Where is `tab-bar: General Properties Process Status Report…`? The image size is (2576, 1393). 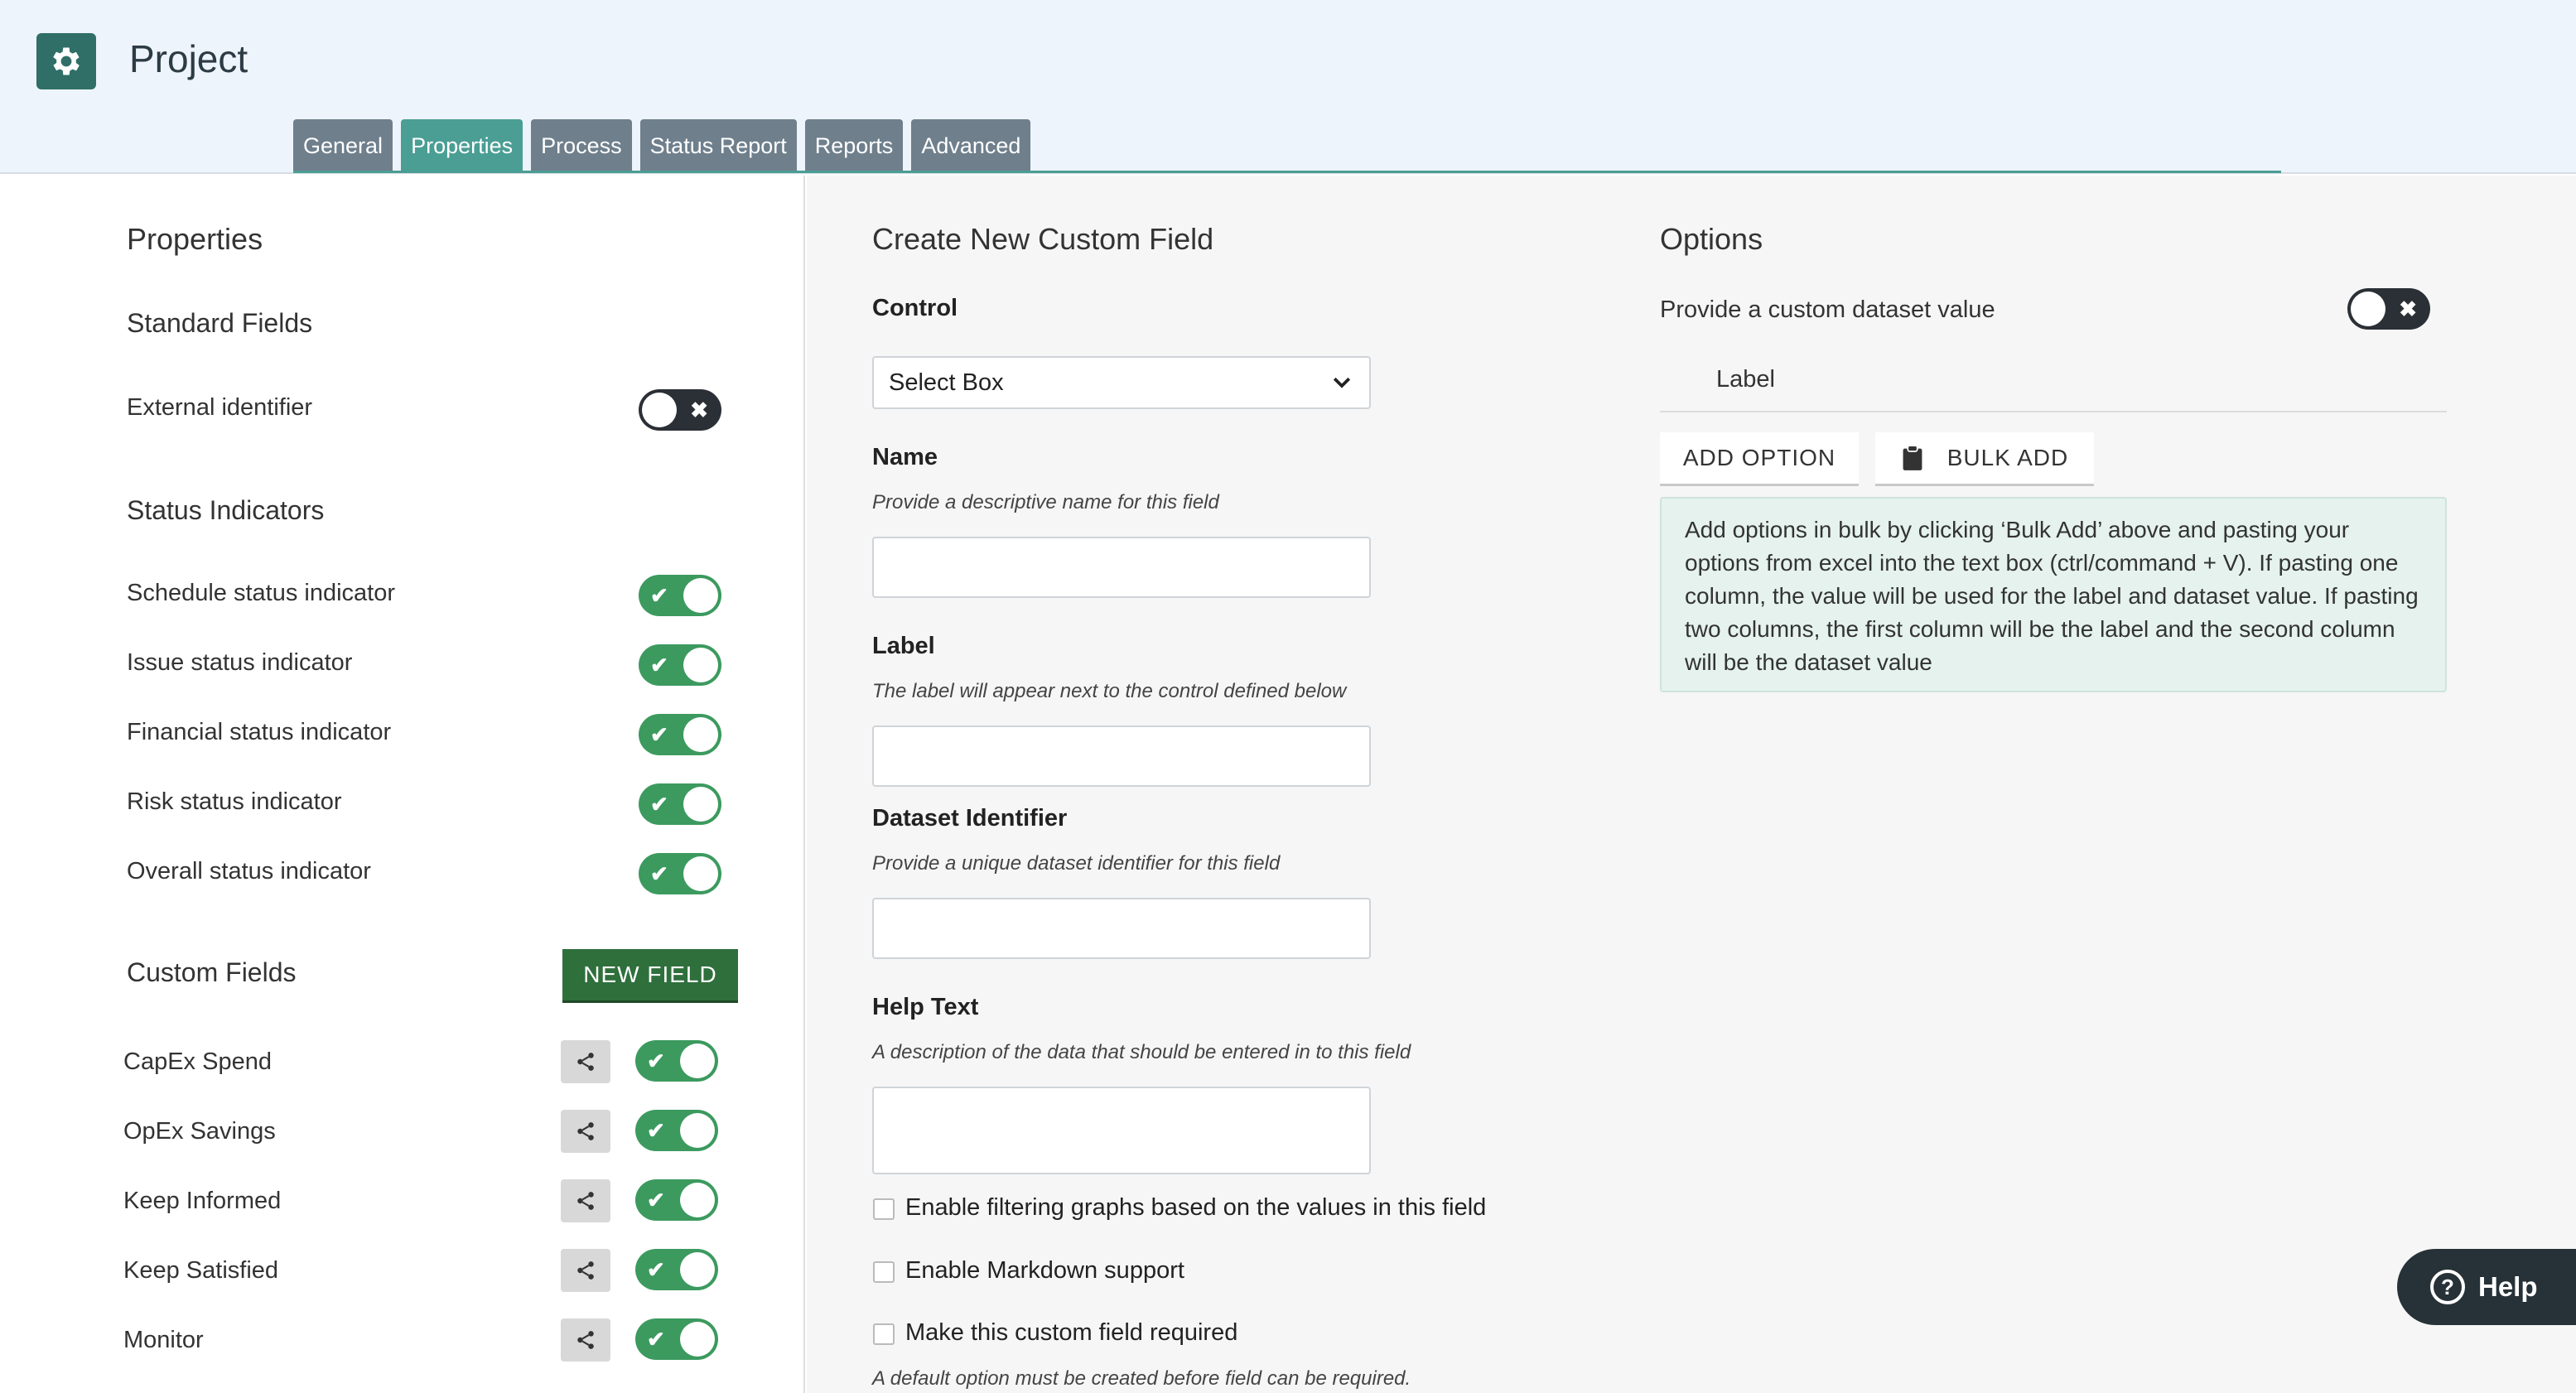
tab-bar: General Properties Process Status Report… is located at coordinates (662, 145).